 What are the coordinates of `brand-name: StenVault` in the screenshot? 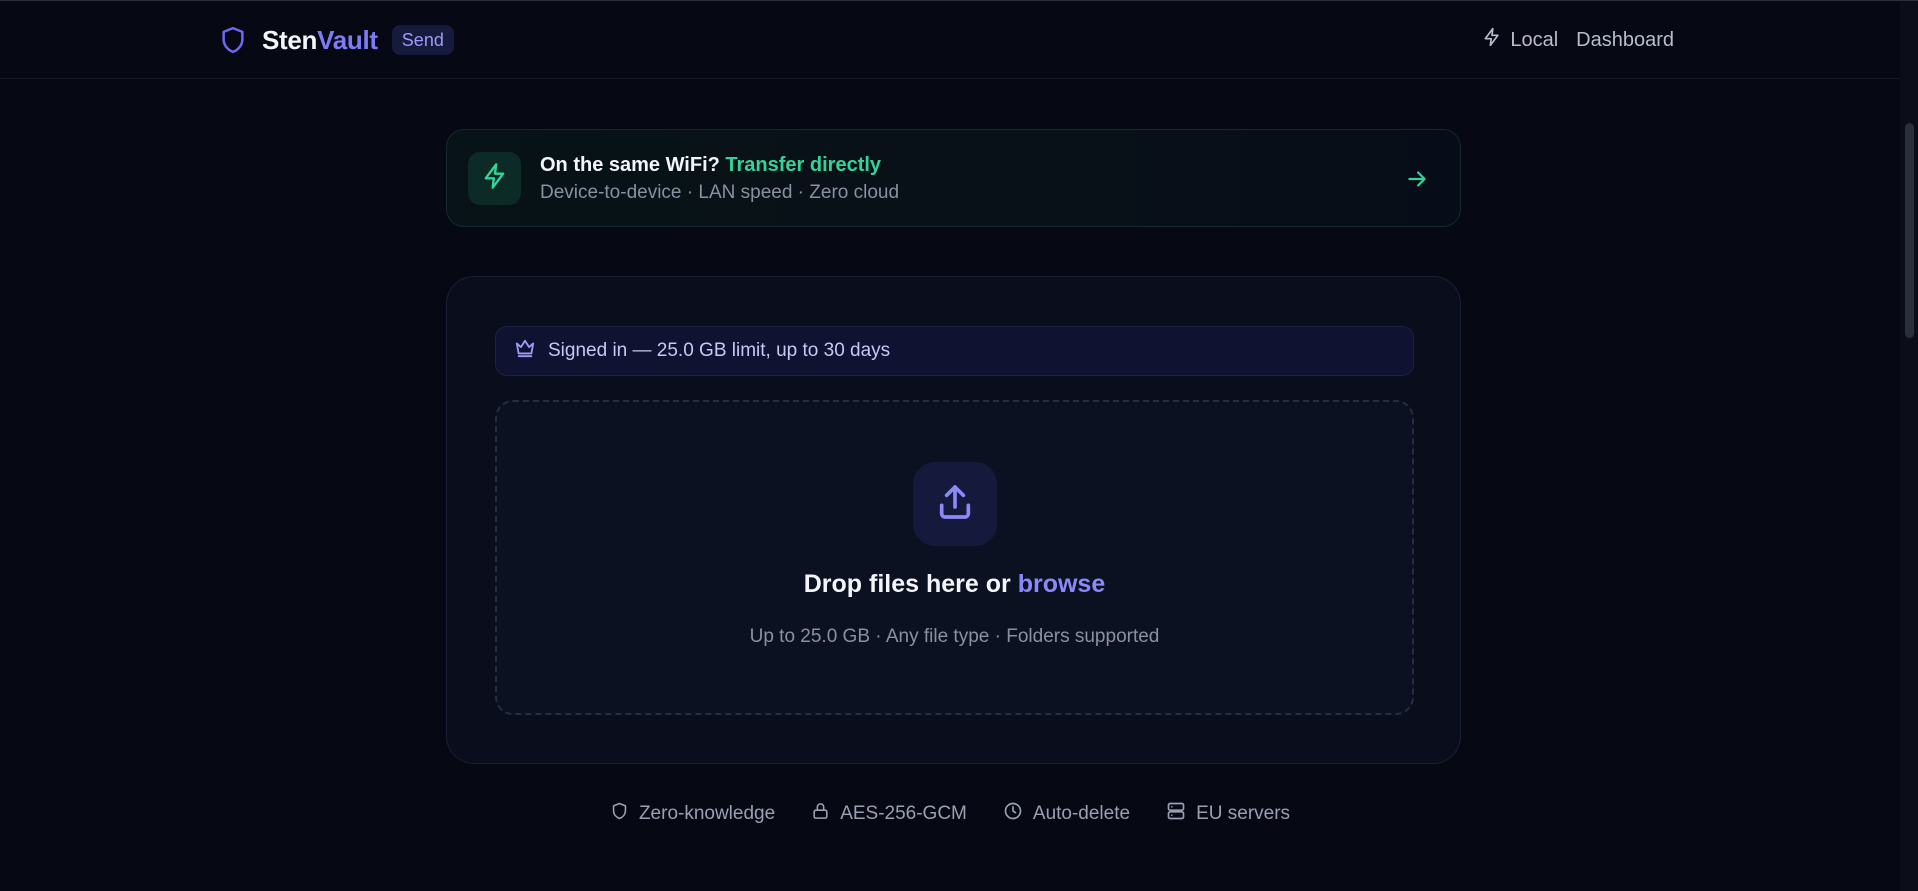 It's located at (320, 40).